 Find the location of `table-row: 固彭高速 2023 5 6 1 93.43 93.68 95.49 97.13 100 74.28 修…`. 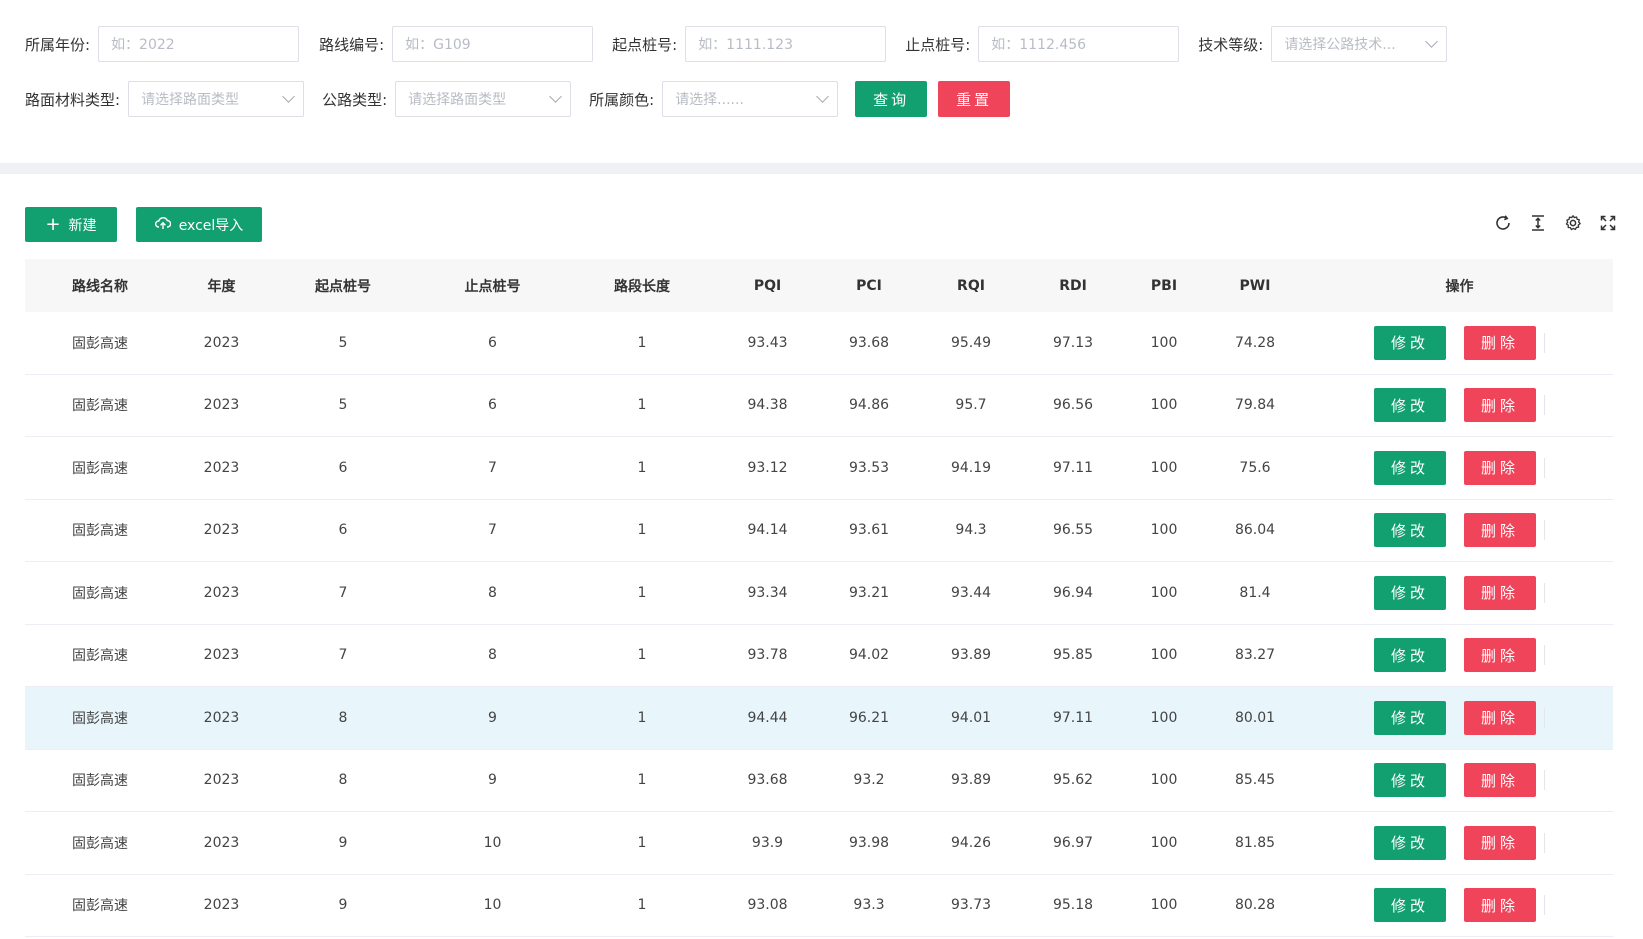

table-row: 固彭高速 2023 5 6 1 93.43 93.68 95.49 97.13 100 74.28 修… is located at coordinates (819, 343).